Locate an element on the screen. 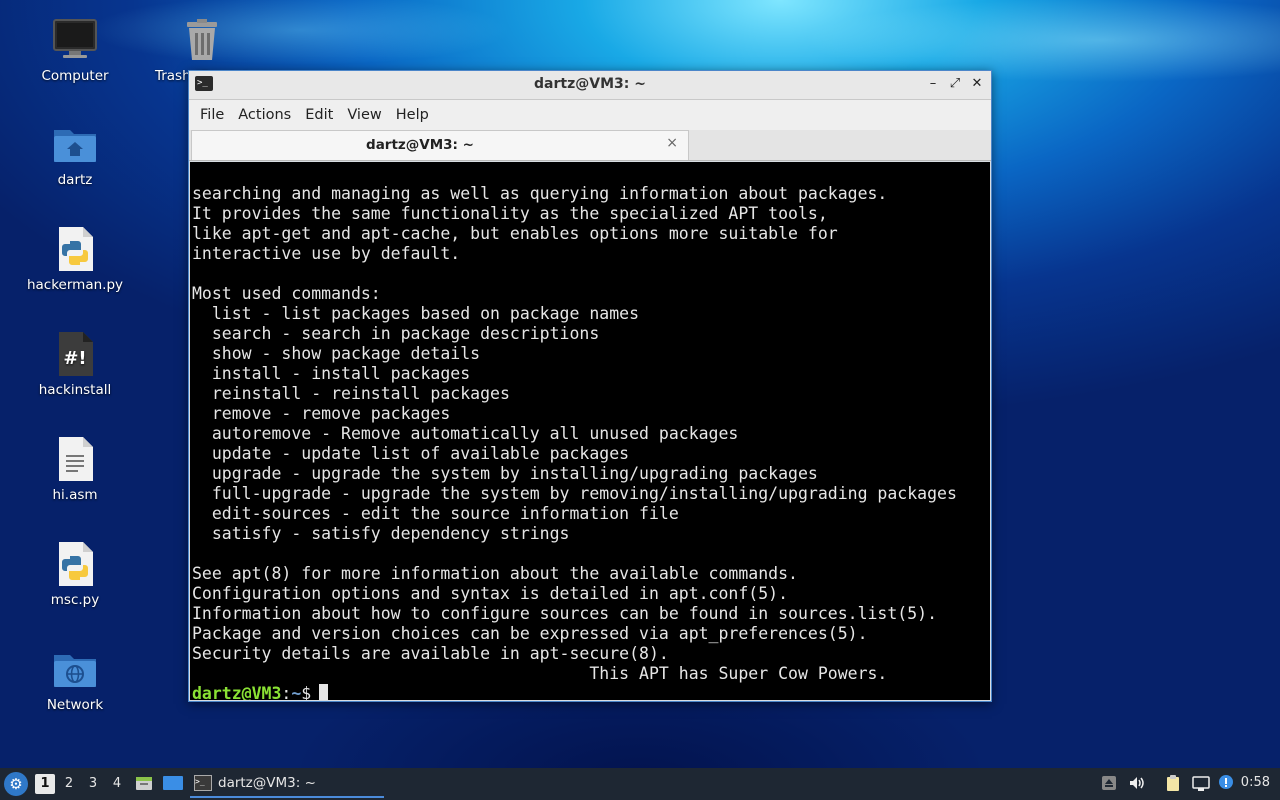 The height and width of the screenshot is (800, 1280). desktop-icon-label: Computer is located at coordinates (75, 76).